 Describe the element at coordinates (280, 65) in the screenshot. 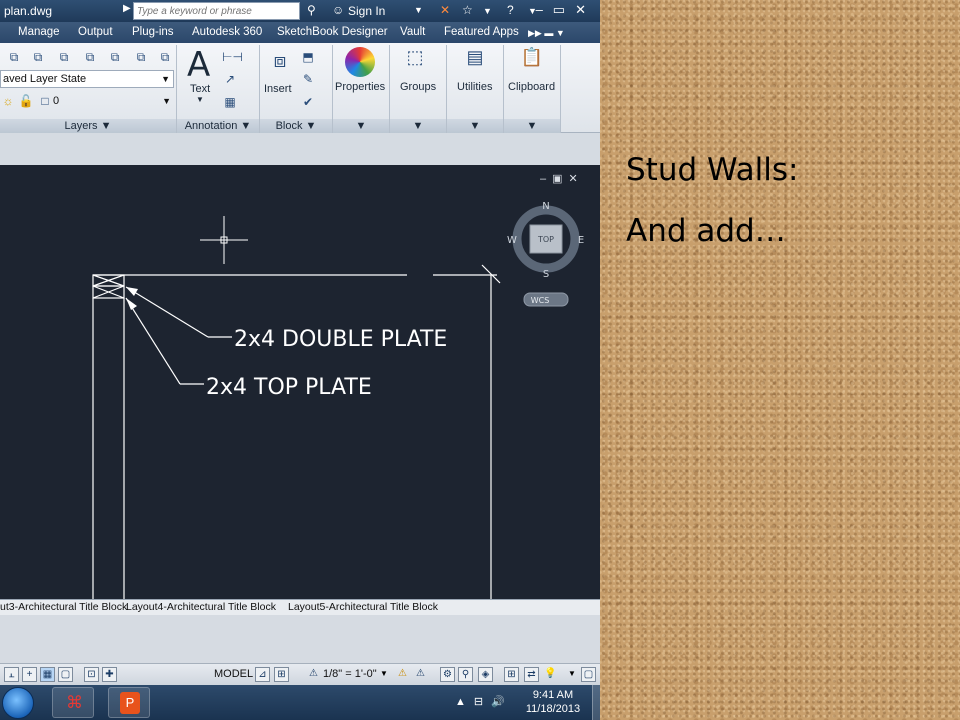

I see `insert-block-icon: ⧈` at that location.